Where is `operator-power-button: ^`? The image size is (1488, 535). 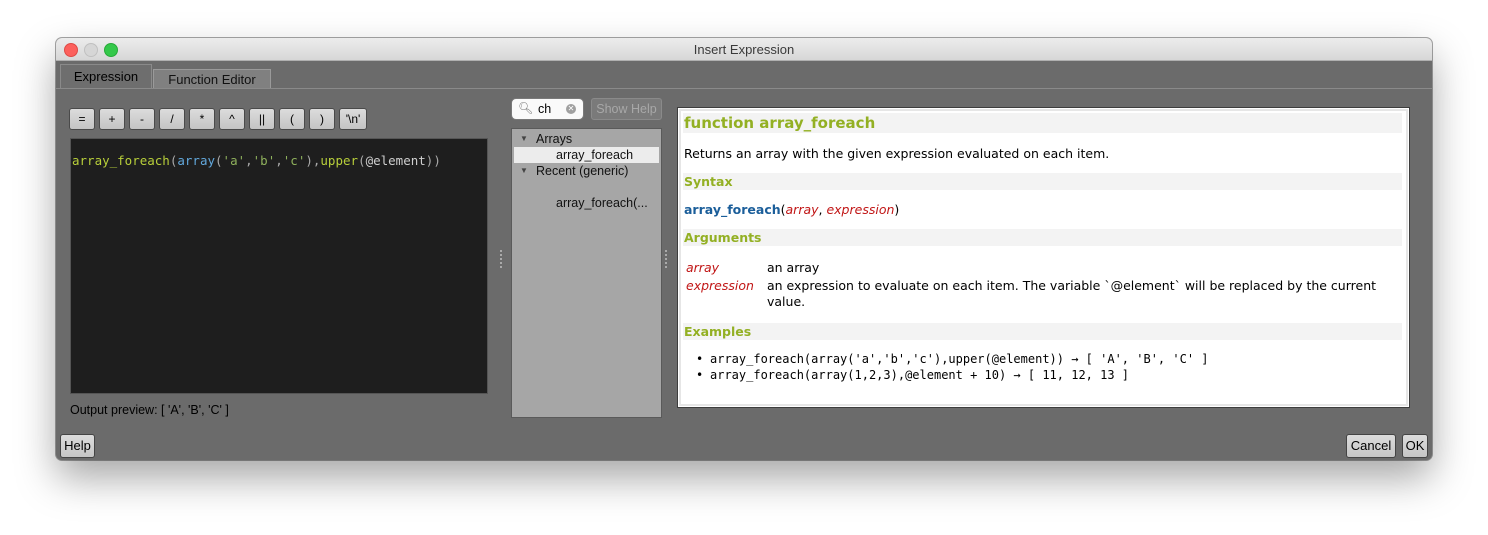
operator-power-button: ^ is located at coordinates (232, 119).